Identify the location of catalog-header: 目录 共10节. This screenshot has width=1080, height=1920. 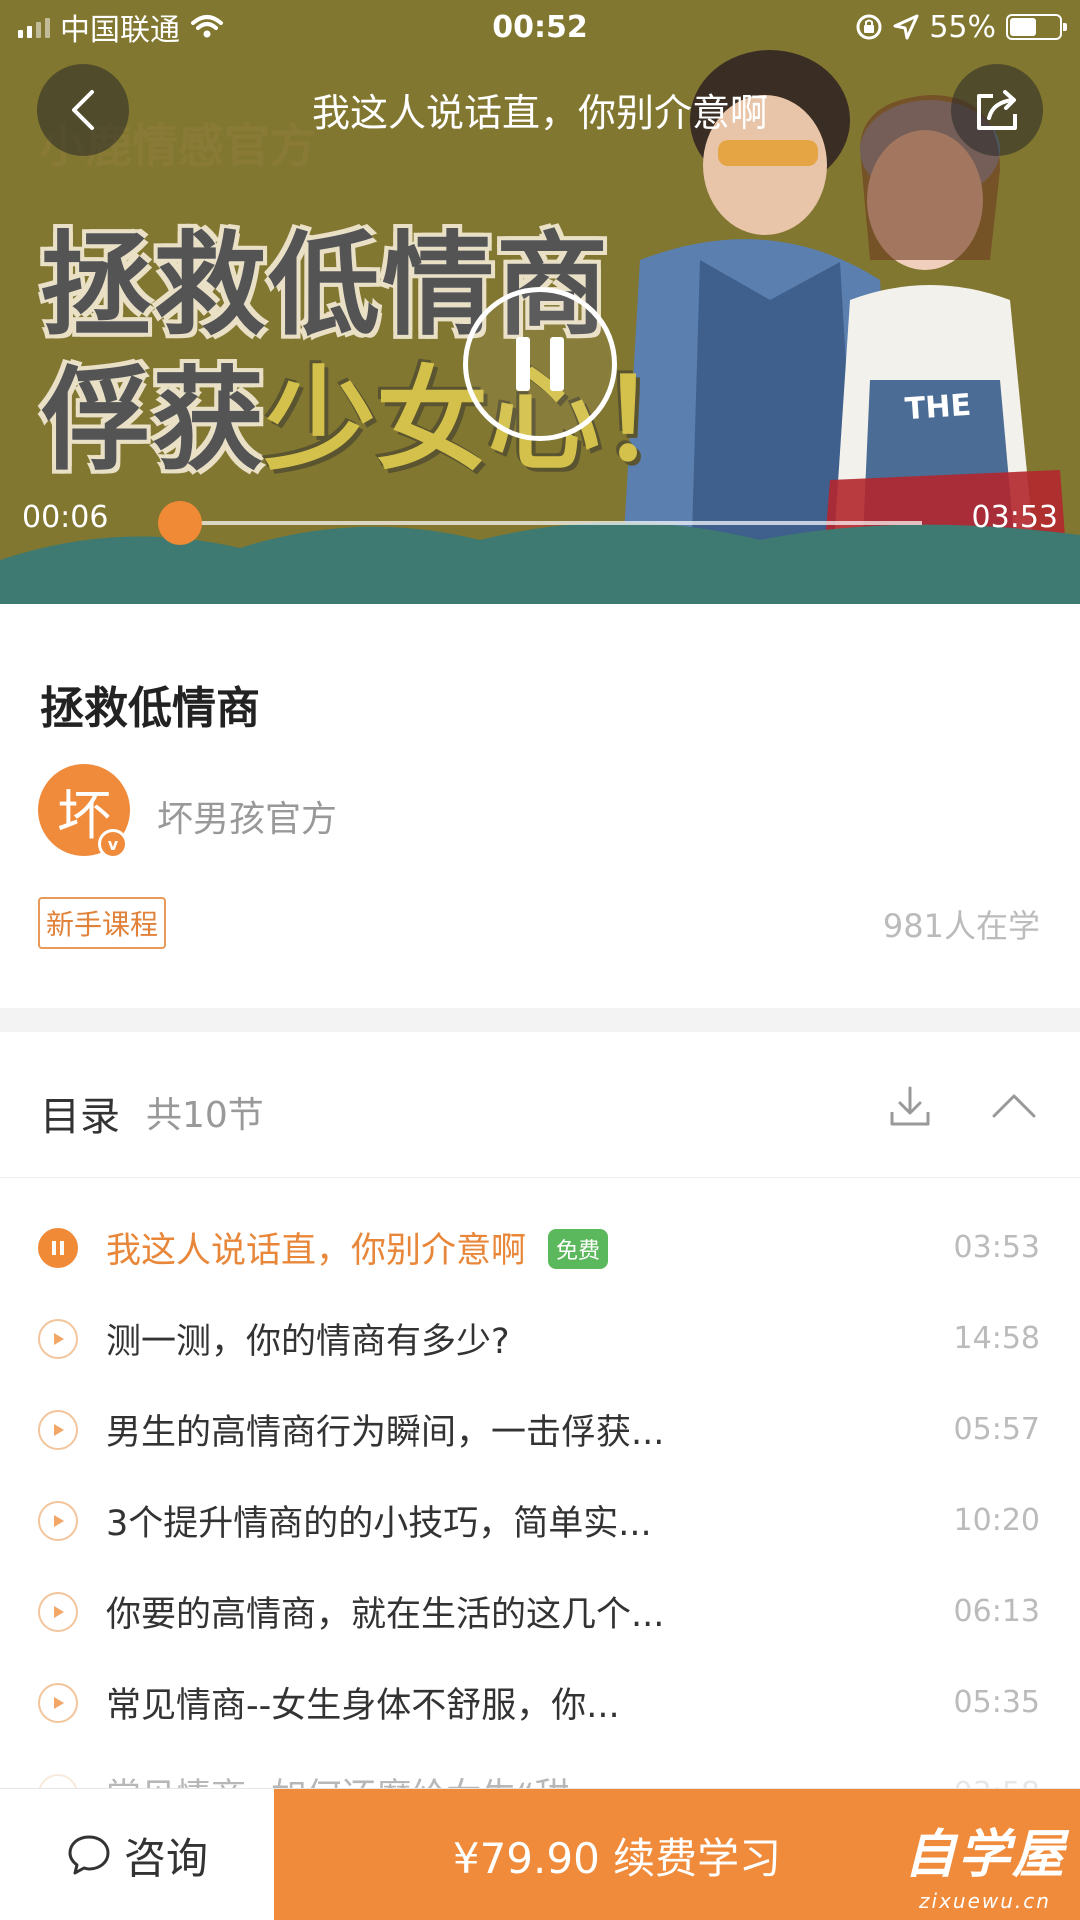
(540, 1105).